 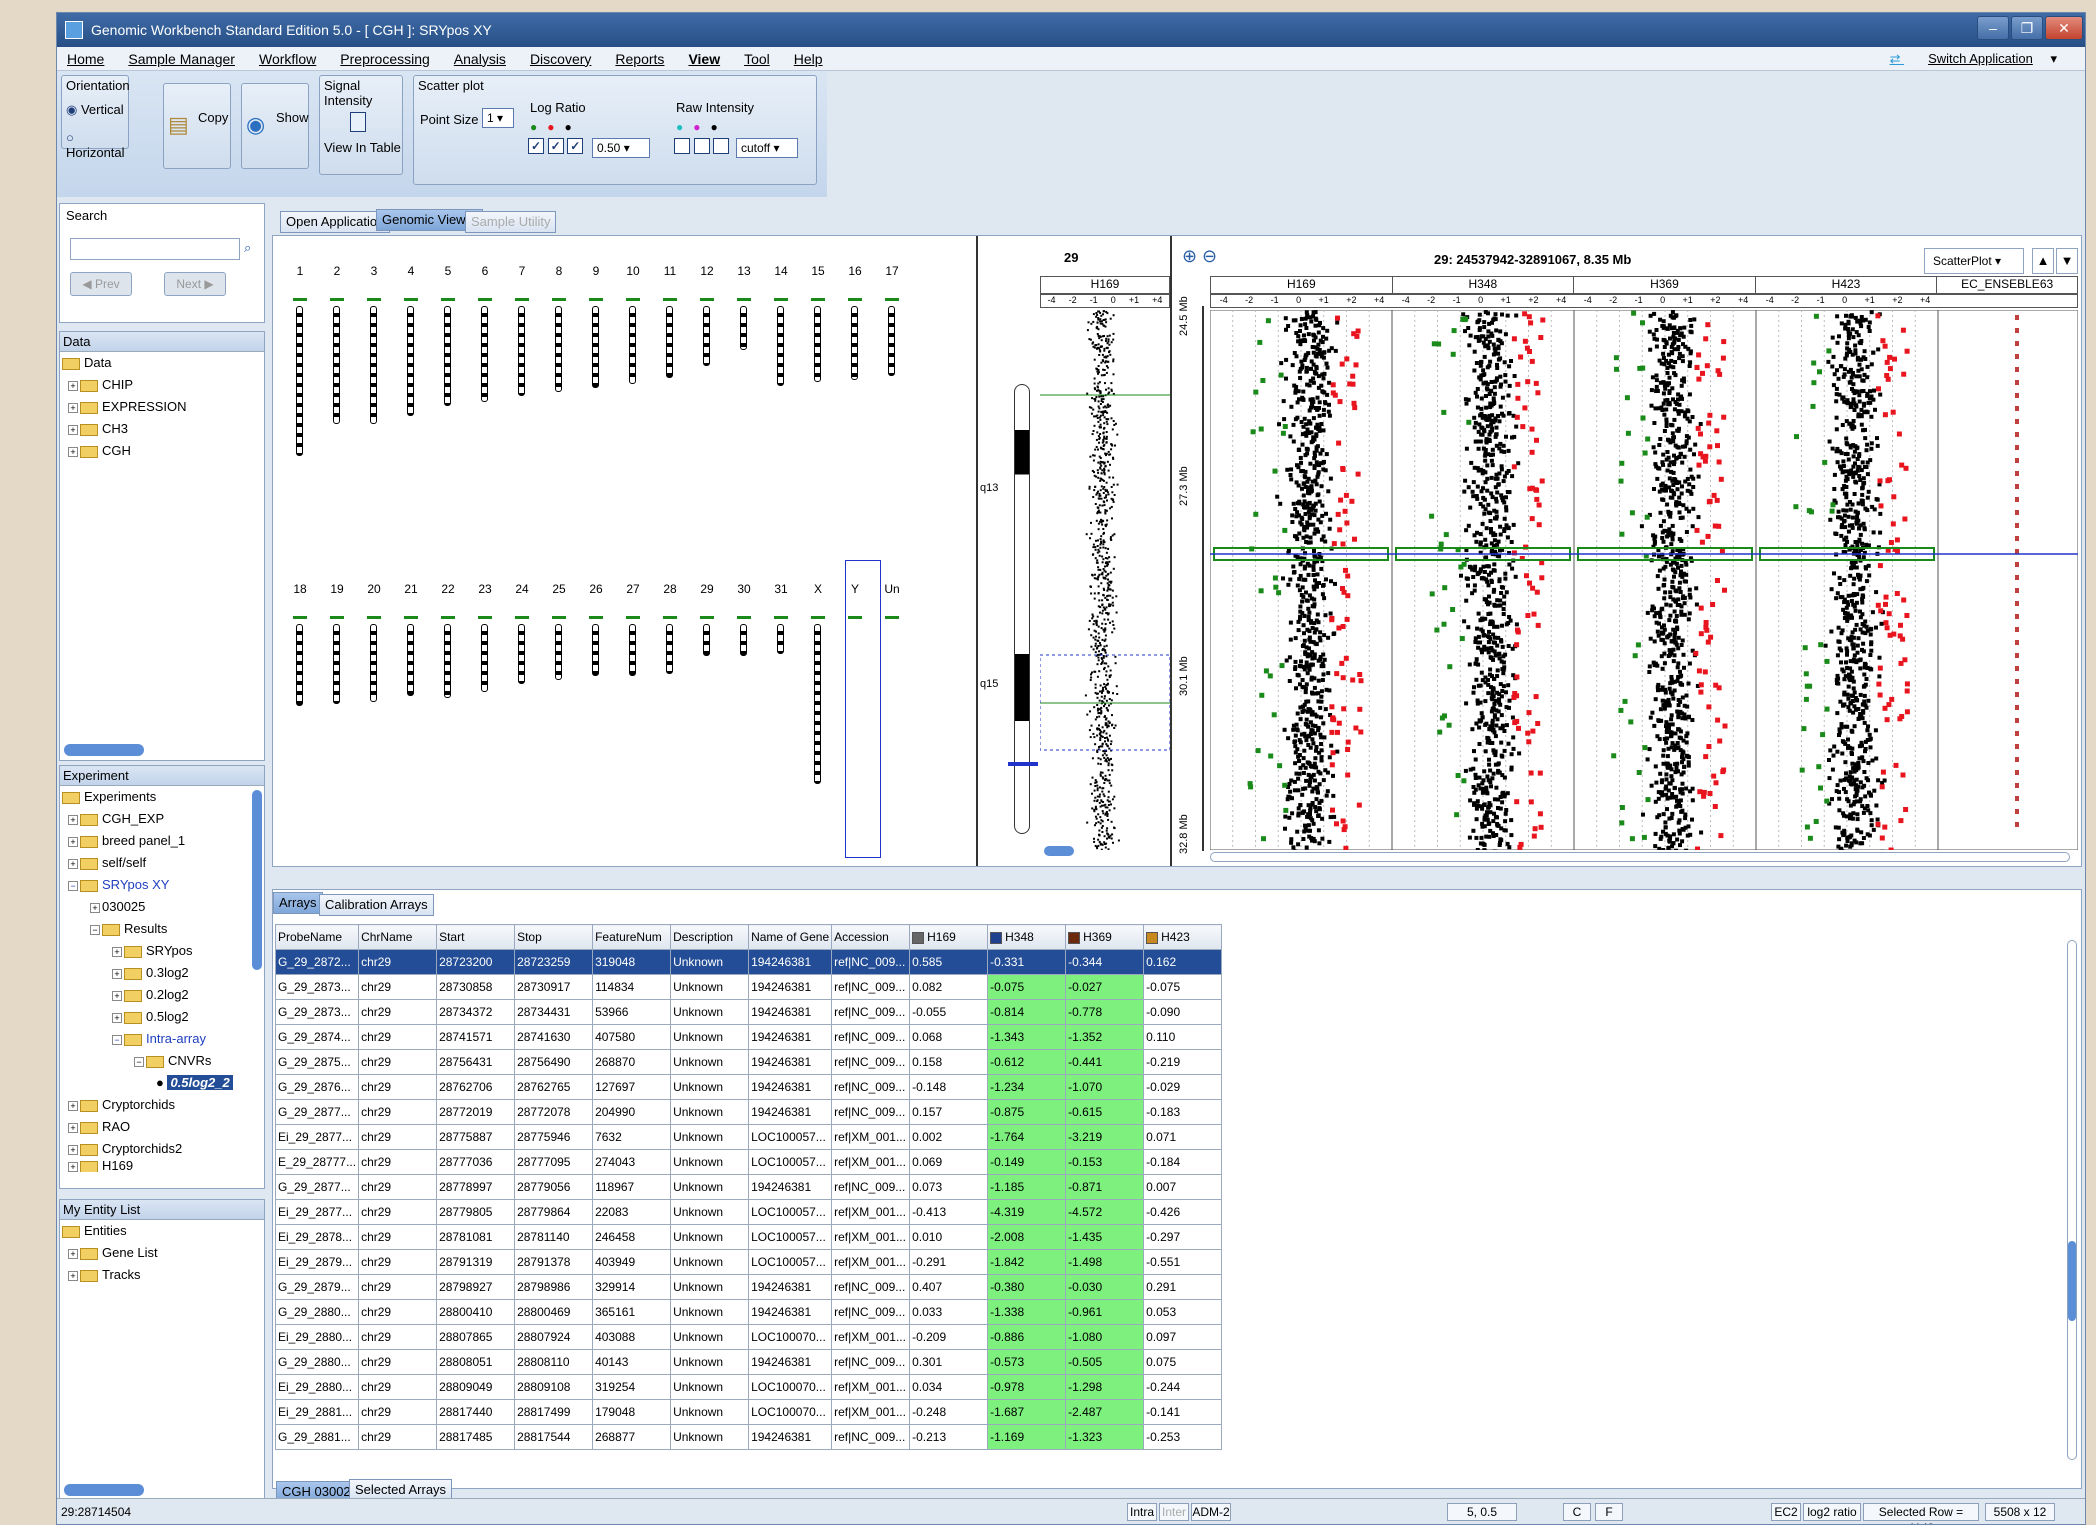 I want to click on chr-label-7: 7, so click(x=522, y=271).